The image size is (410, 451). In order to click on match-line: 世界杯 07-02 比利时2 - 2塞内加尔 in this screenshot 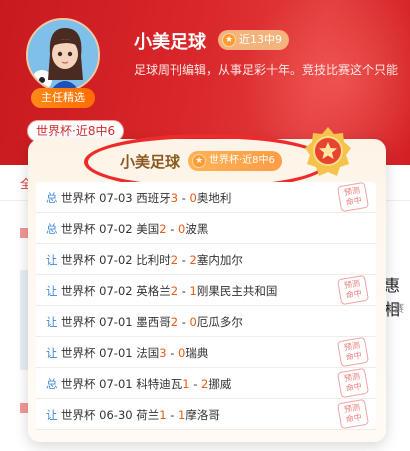, I will do `click(152, 260)`.